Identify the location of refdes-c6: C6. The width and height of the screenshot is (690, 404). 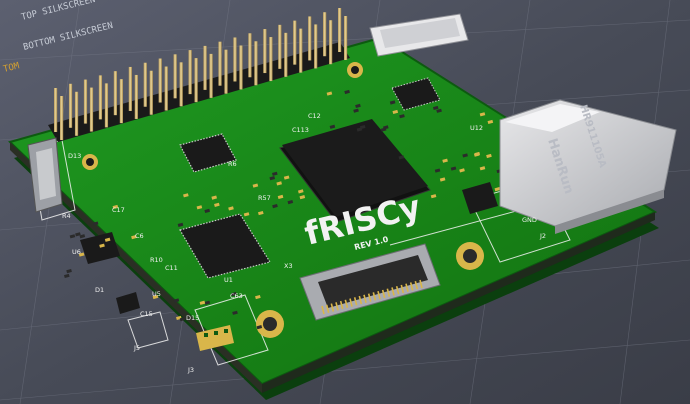
(139, 236).